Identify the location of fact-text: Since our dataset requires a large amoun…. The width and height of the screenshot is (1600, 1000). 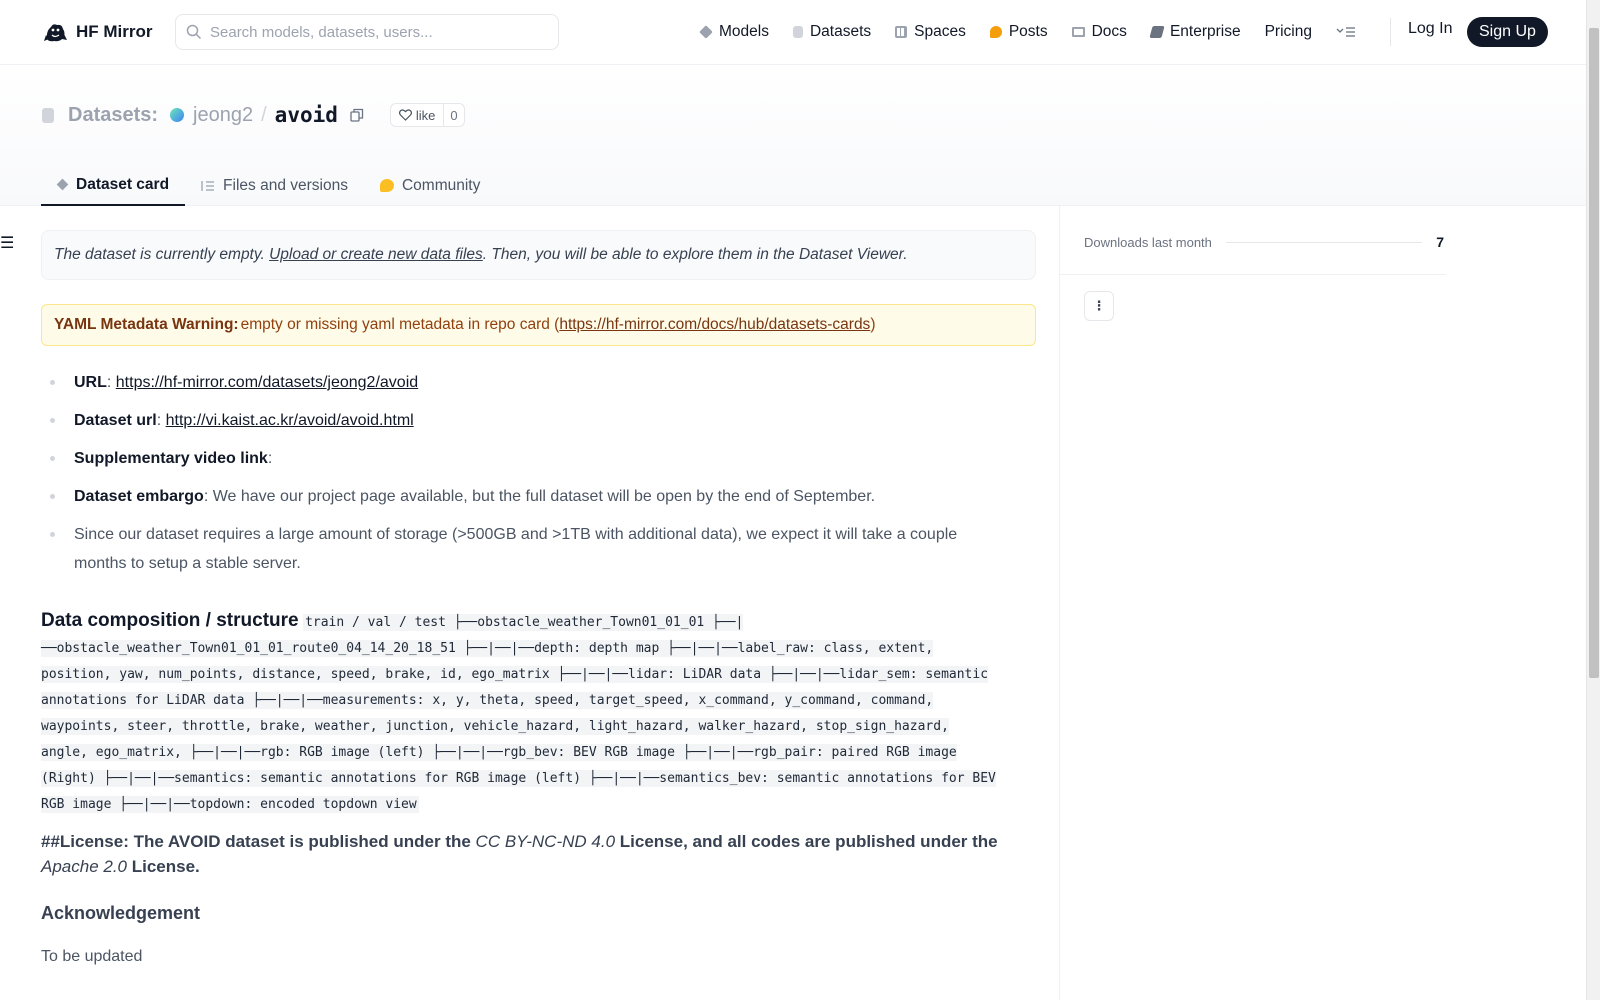
(516, 549).